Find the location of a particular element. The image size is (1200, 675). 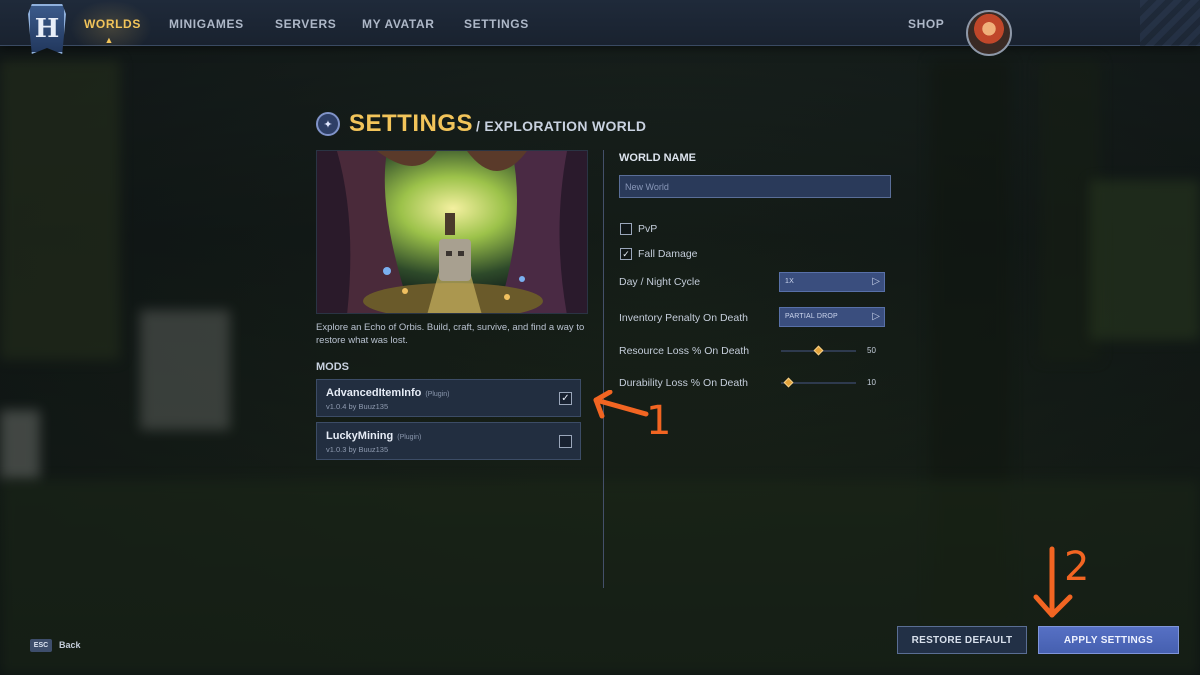

fall-damage-checkbox: ✓ is located at coordinates (626, 254).